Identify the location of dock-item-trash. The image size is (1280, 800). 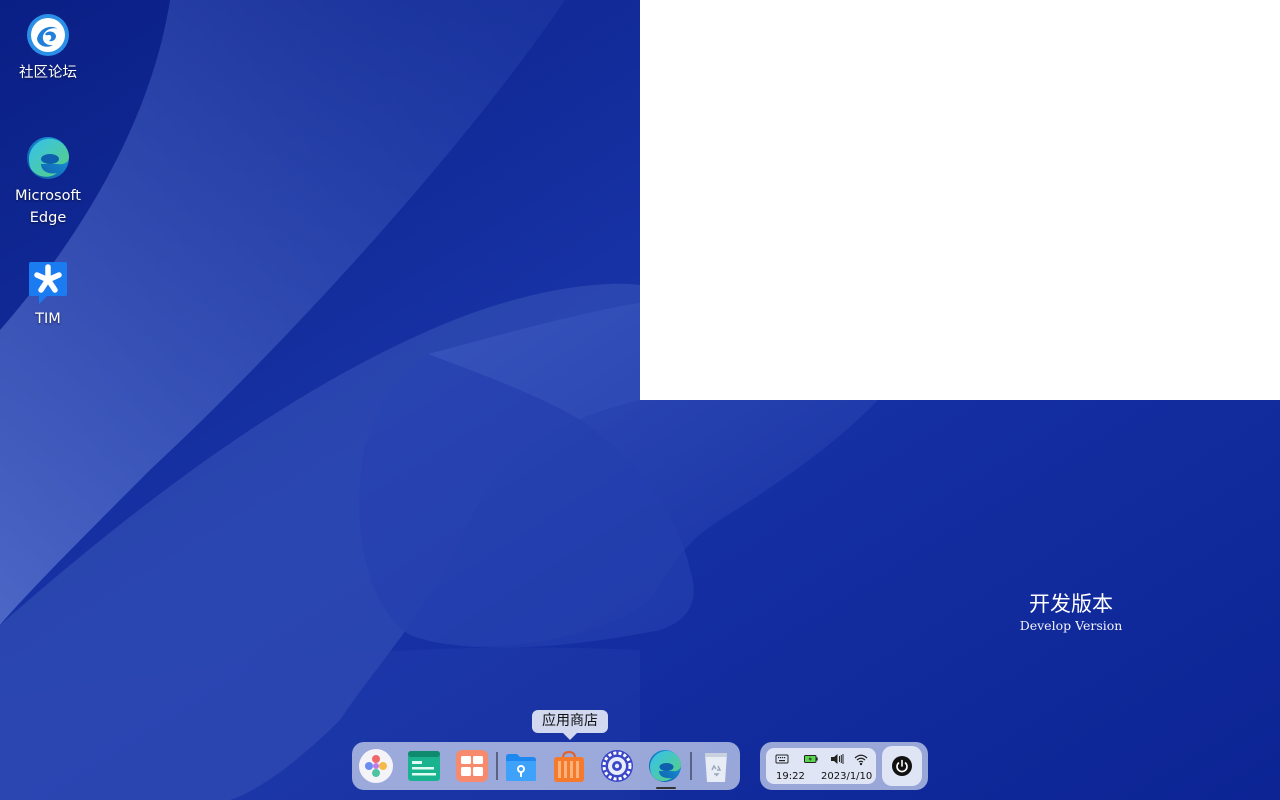
(716, 766).